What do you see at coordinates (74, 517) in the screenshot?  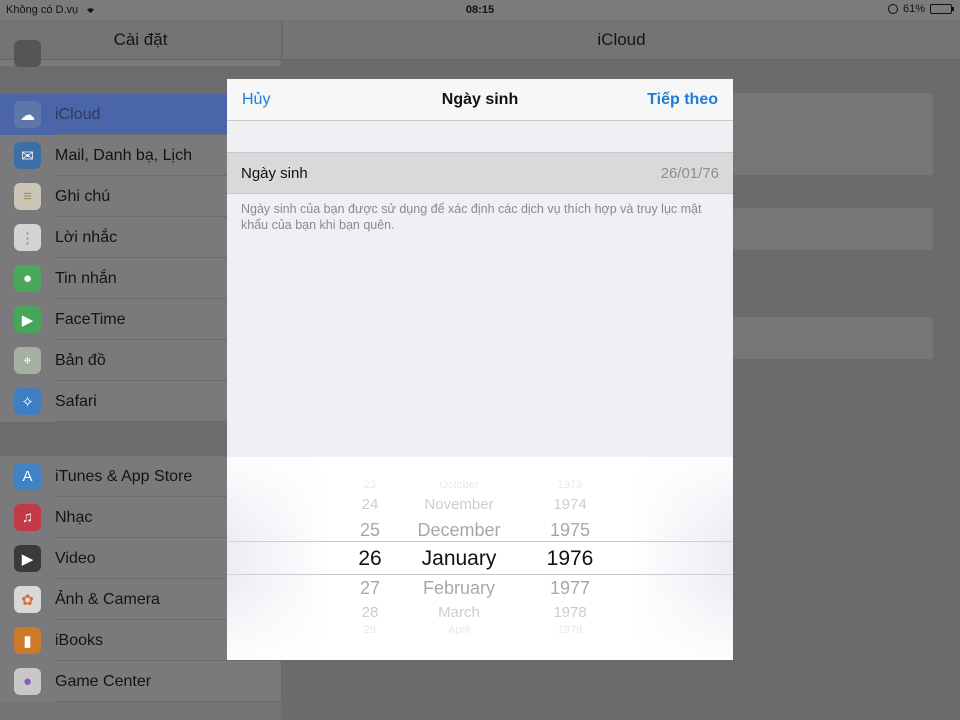 I see `sidebar-item-label: Nhạc` at bounding box center [74, 517].